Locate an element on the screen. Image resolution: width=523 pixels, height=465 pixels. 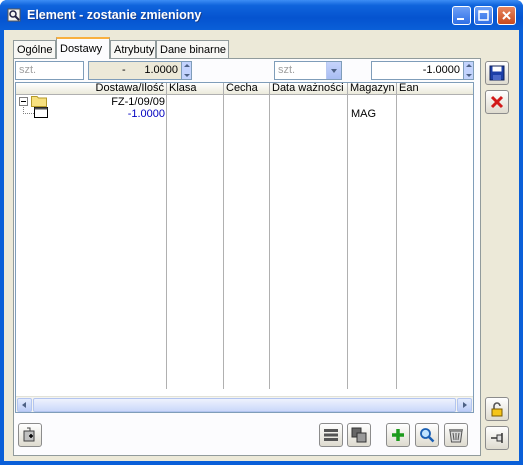
cancel-button is located at coordinates (497, 102).